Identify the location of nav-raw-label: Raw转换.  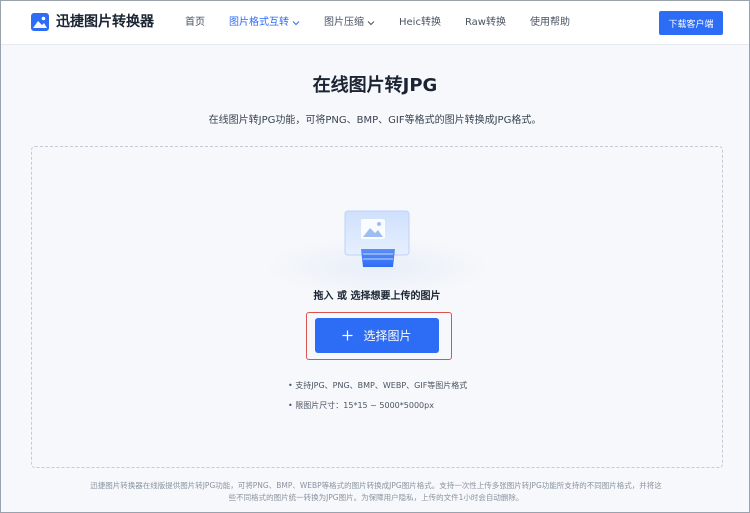
(485, 22).